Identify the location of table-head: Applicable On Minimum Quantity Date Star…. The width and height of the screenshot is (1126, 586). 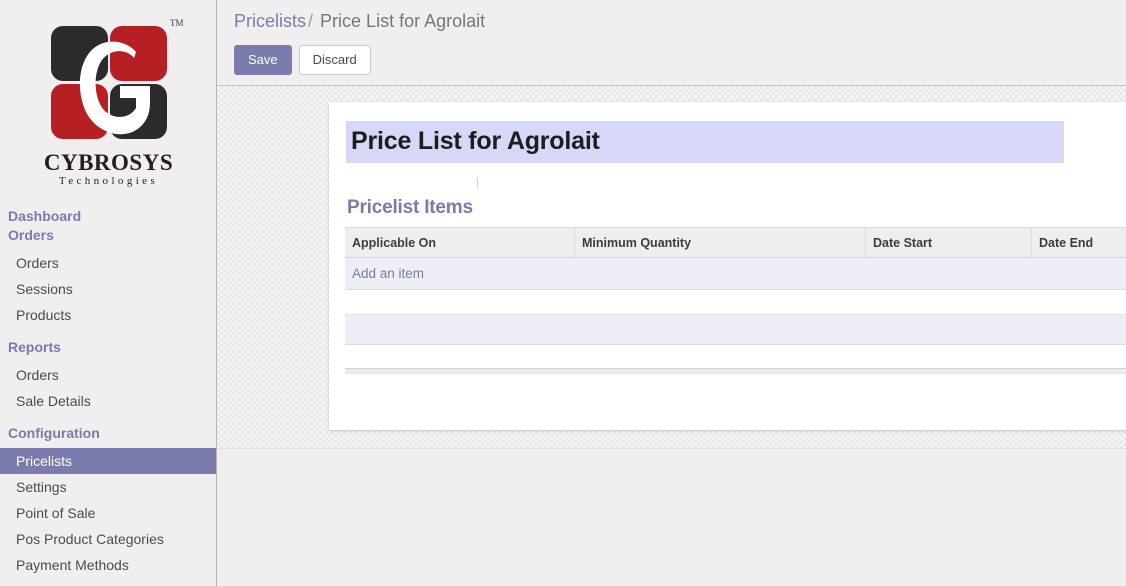
(735, 242).